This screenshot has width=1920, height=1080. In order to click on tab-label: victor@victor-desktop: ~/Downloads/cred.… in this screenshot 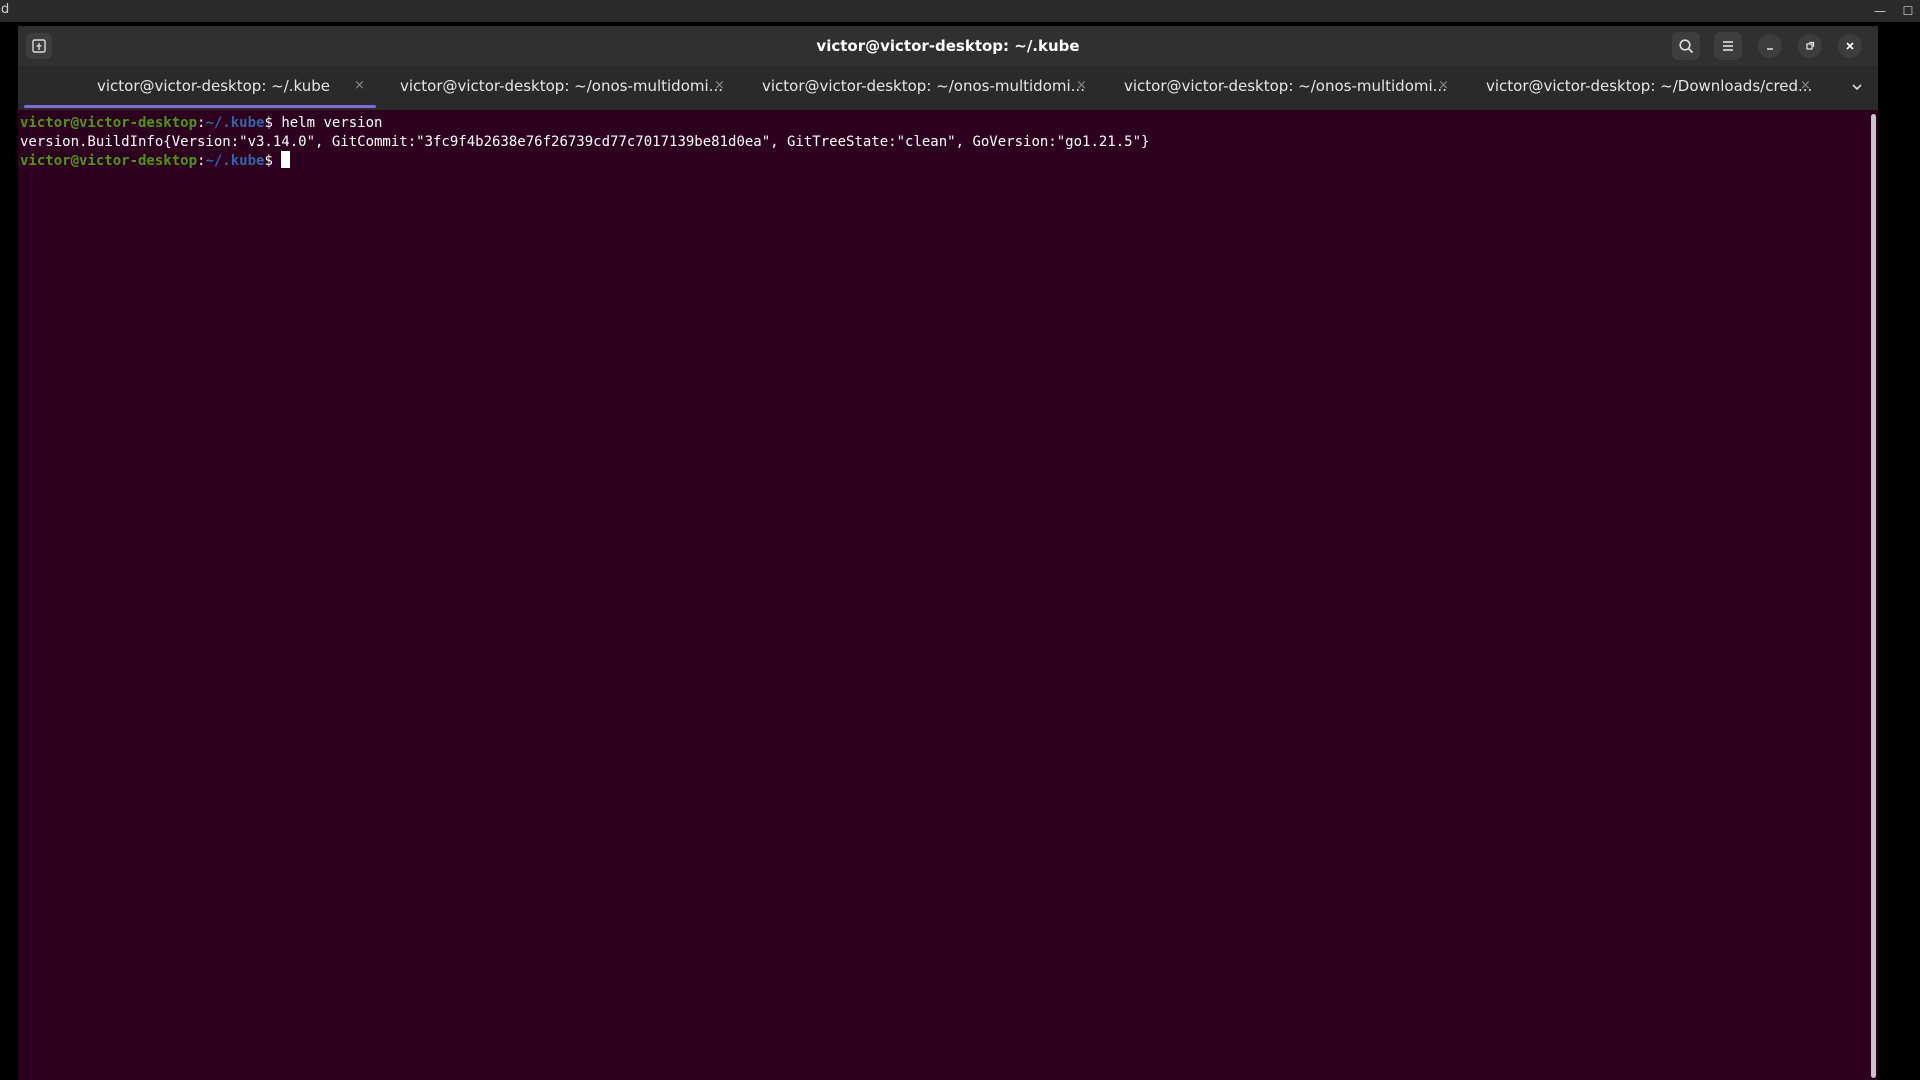, I will do `click(1649, 86)`.